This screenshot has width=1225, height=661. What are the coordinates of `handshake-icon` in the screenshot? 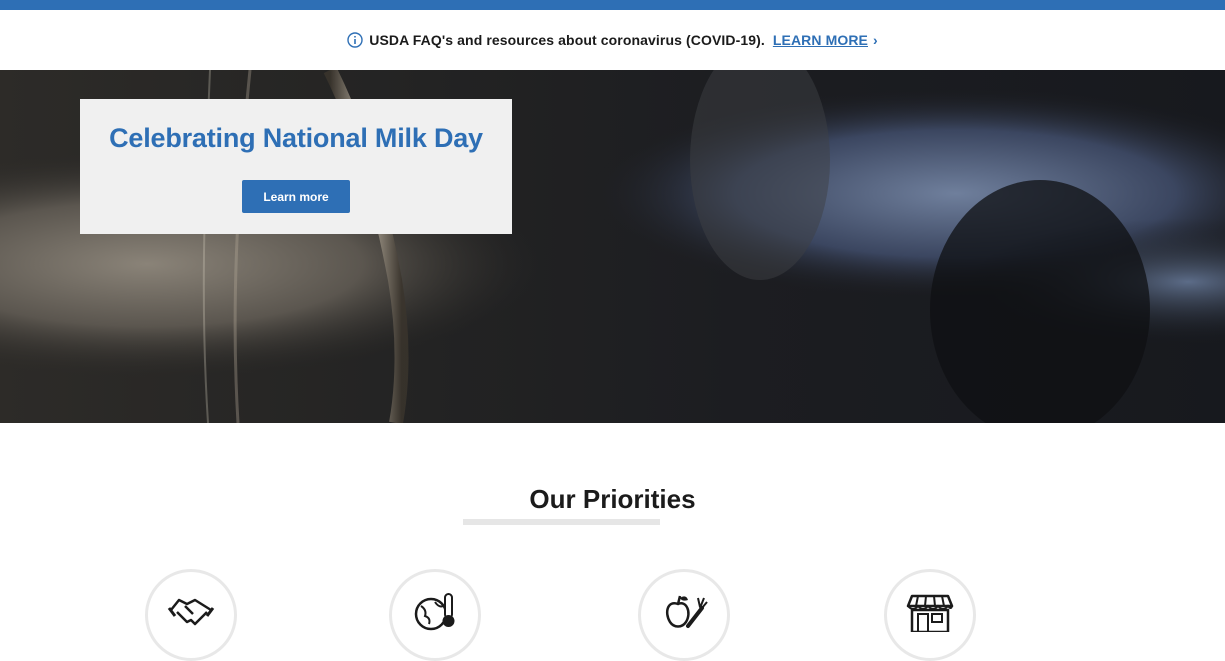 It's located at (191, 612).